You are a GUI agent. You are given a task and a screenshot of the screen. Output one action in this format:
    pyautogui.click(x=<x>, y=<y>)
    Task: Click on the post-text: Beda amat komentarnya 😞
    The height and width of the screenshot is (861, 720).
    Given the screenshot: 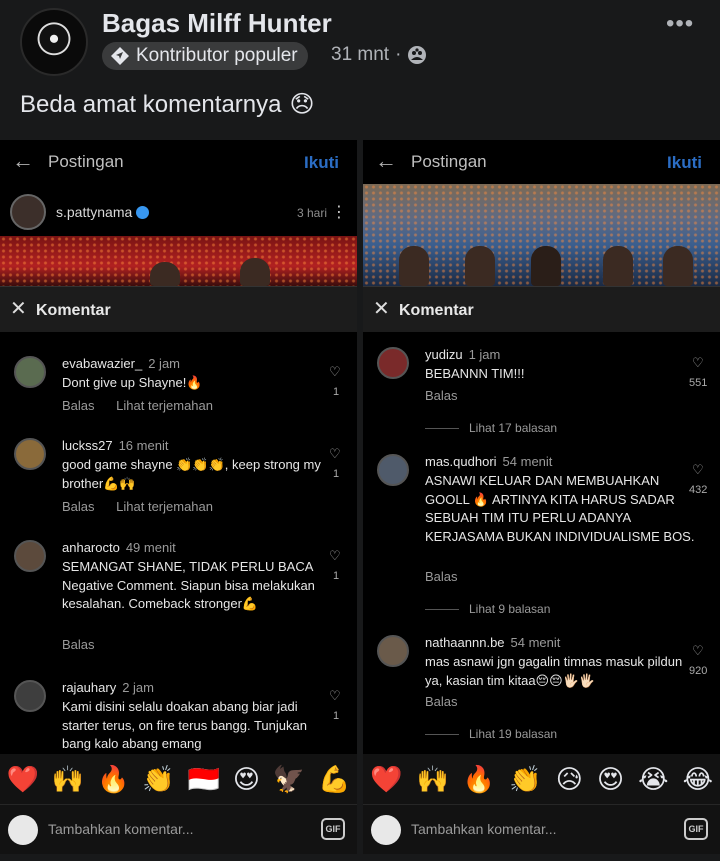 What is the action you would take?
    pyautogui.click(x=167, y=104)
    